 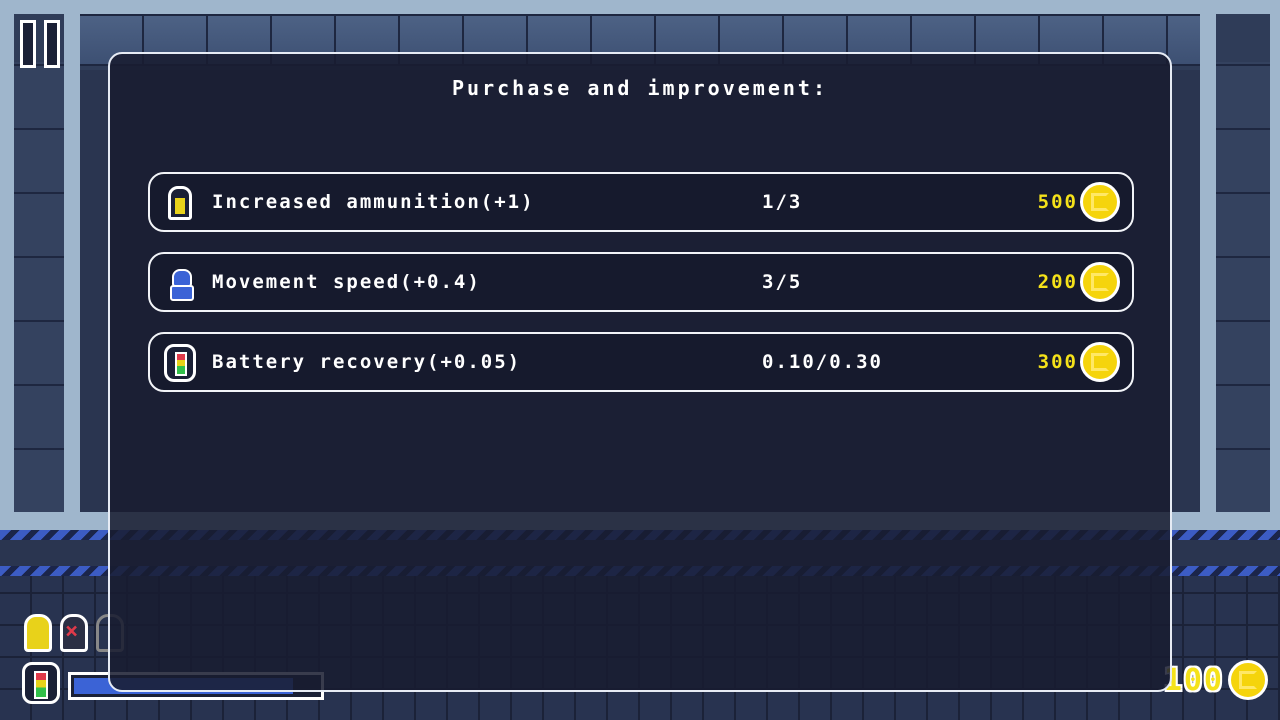 What do you see at coordinates (641, 282) in the screenshot?
I see `upgrade-row-speed: Movement speed(+0.4) 3/5 200` at bounding box center [641, 282].